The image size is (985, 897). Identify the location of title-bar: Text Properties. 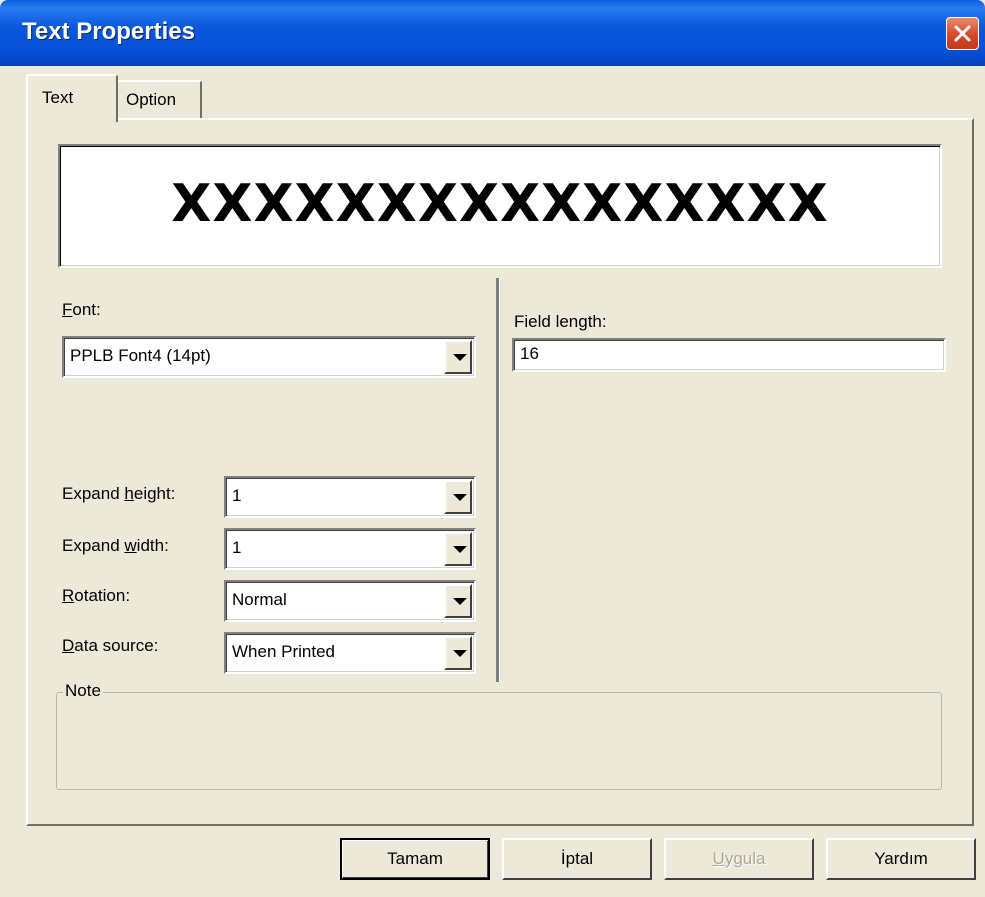
(492, 33).